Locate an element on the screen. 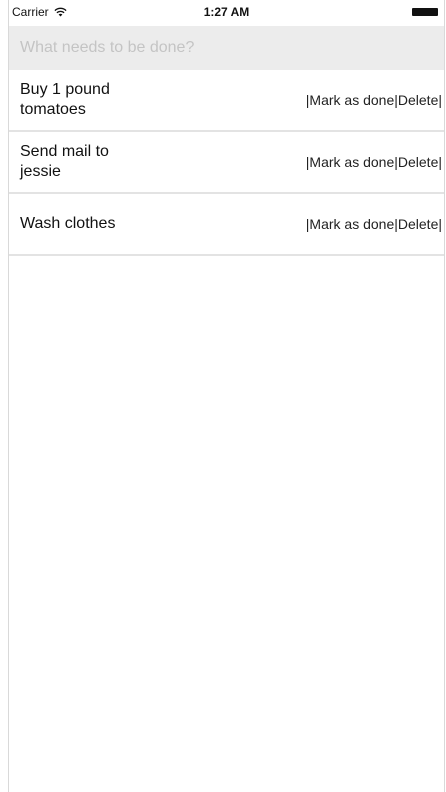  todo-item: Wash clothes | Mark as done | Delete | is located at coordinates (226, 225).